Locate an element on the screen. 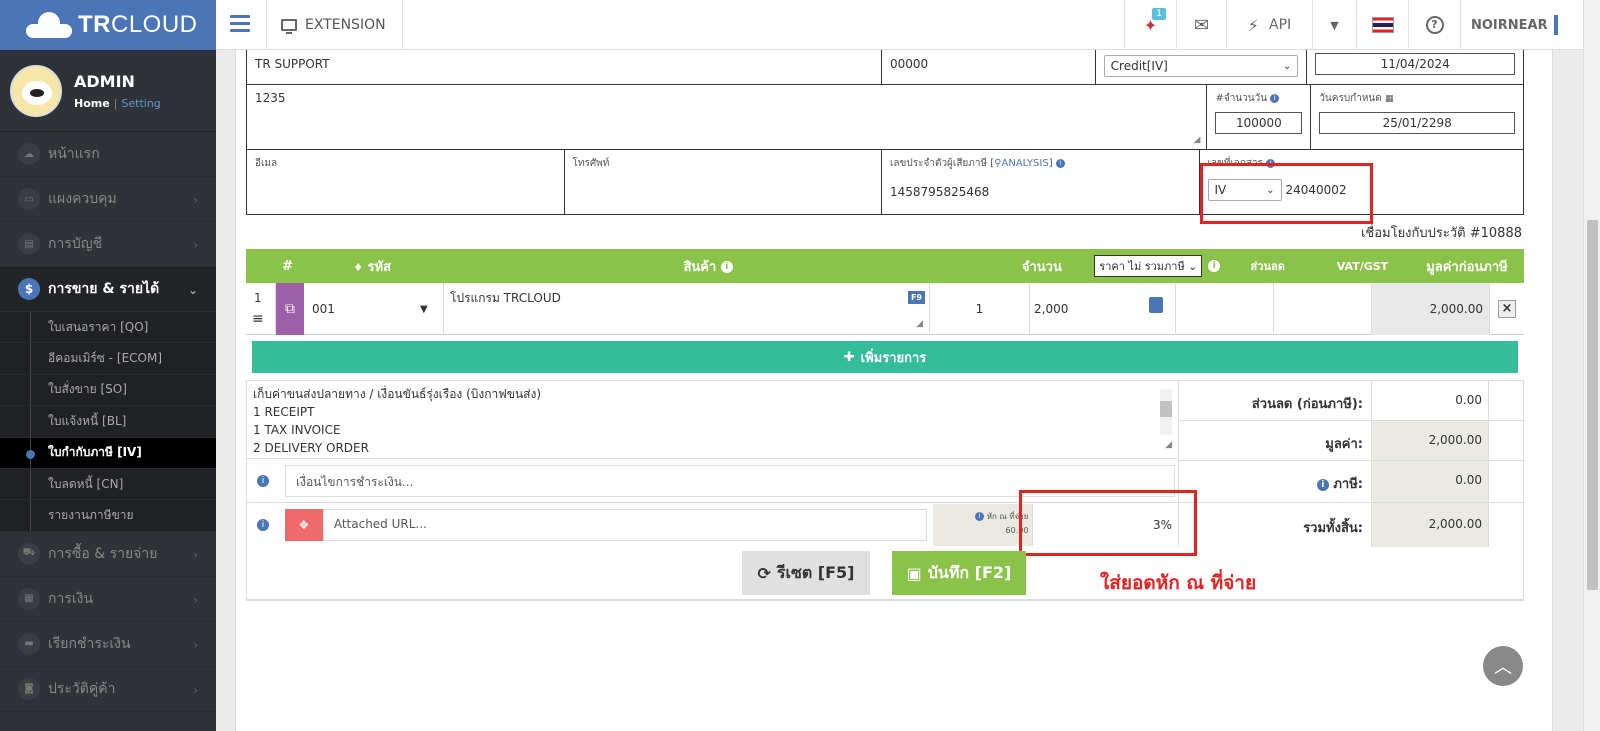  submenu-item-ecommerce: อีคอมเมิร์ซ - [ECOM] is located at coordinates (108, 359).